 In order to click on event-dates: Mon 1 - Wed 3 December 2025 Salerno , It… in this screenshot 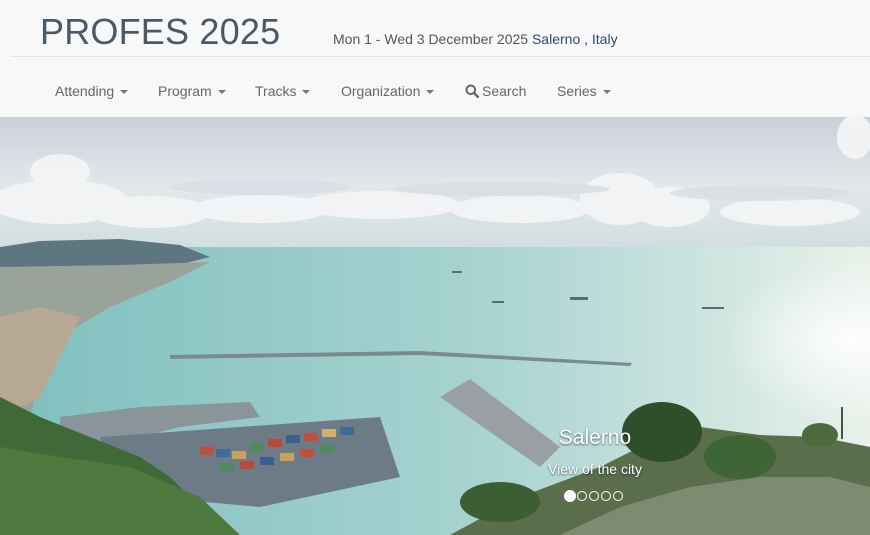, I will do `click(475, 39)`.